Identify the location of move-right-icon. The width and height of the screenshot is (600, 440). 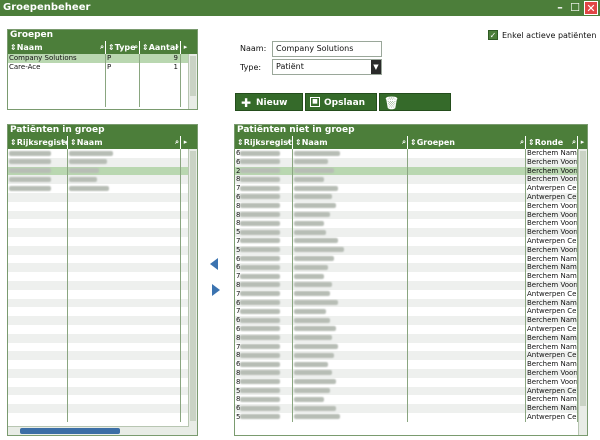
(216, 290).